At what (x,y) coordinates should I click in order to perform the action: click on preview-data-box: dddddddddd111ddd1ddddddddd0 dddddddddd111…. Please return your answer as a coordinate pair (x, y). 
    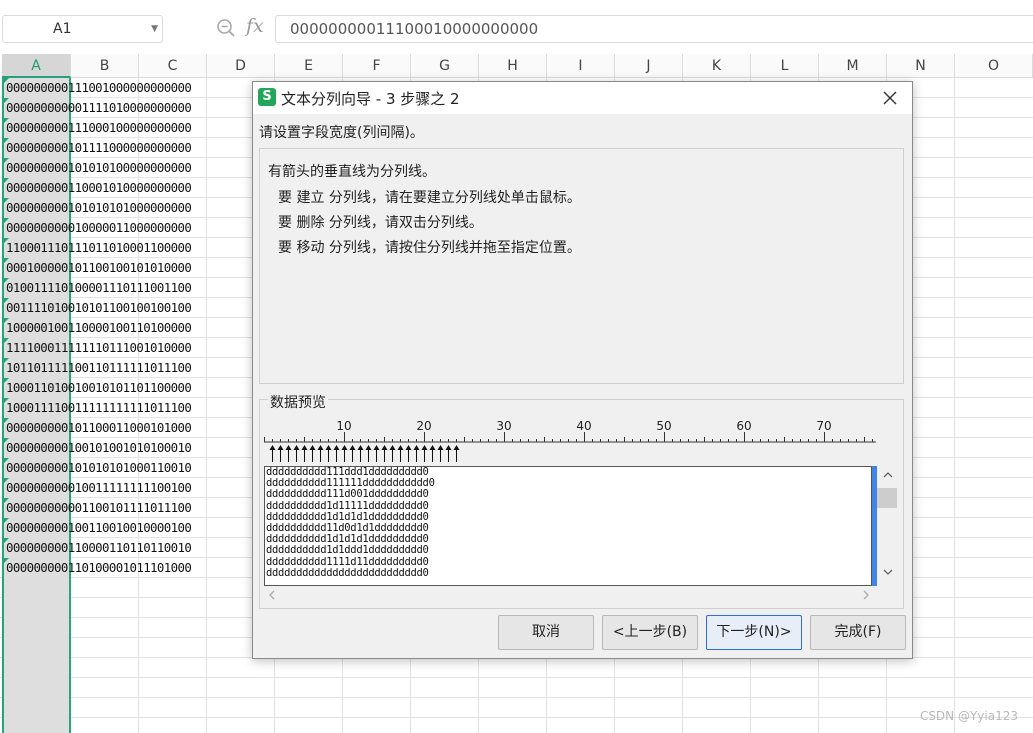
    Looking at the image, I should click on (568, 526).